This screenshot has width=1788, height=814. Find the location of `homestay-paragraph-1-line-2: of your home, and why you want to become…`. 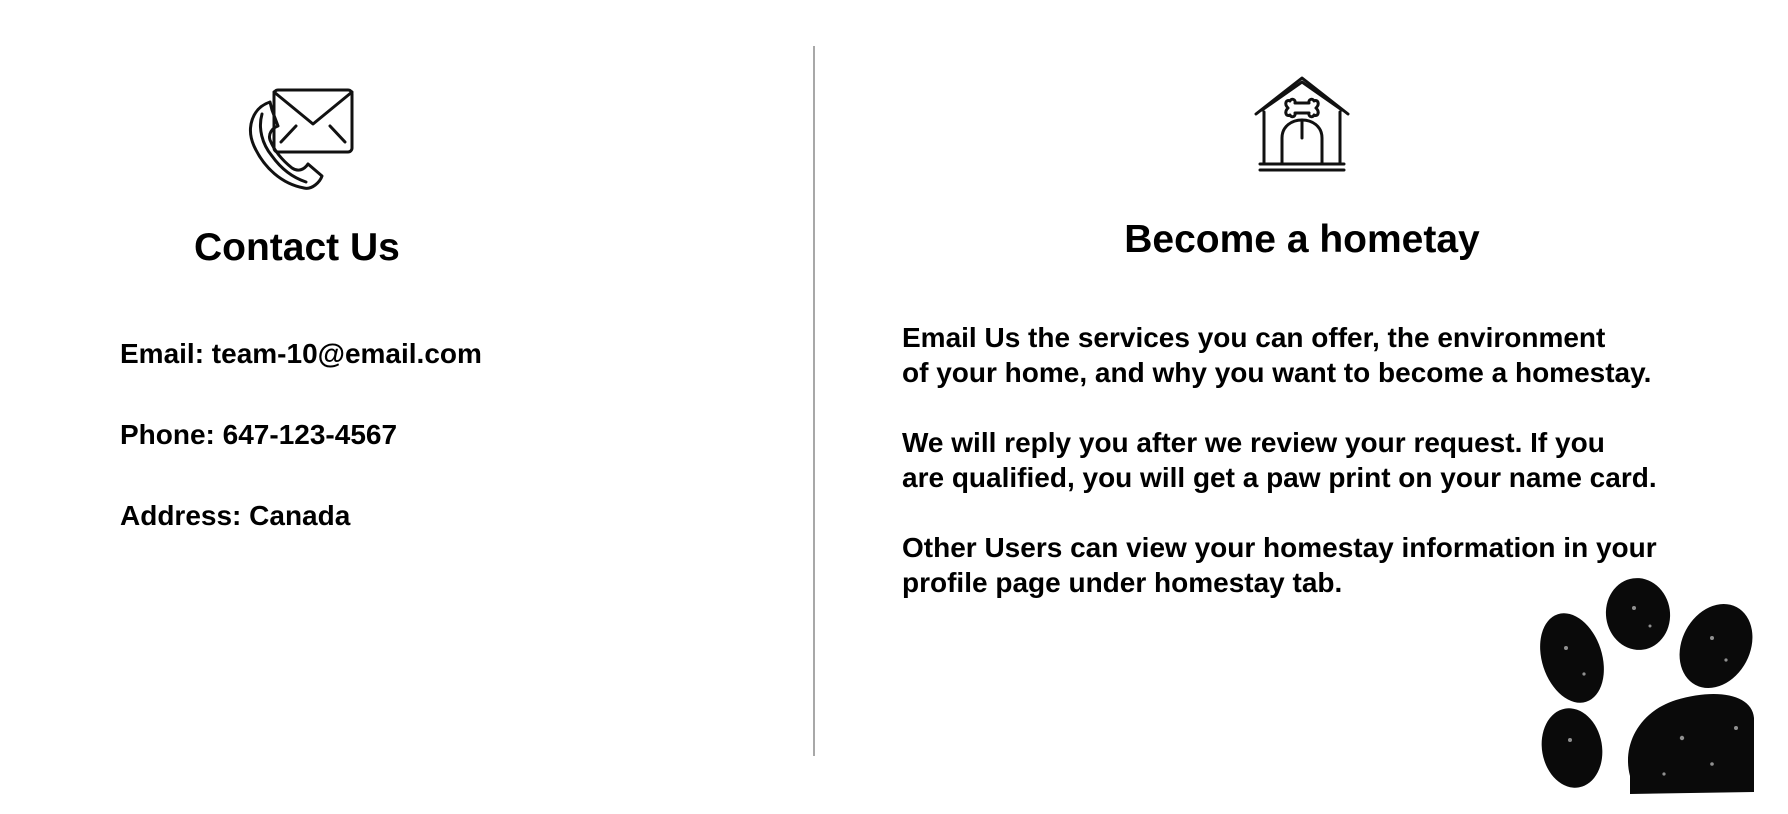

homestay-paragraph-1-line-2: of your home, and why you want to become… is located at coordinates (1277, 372).